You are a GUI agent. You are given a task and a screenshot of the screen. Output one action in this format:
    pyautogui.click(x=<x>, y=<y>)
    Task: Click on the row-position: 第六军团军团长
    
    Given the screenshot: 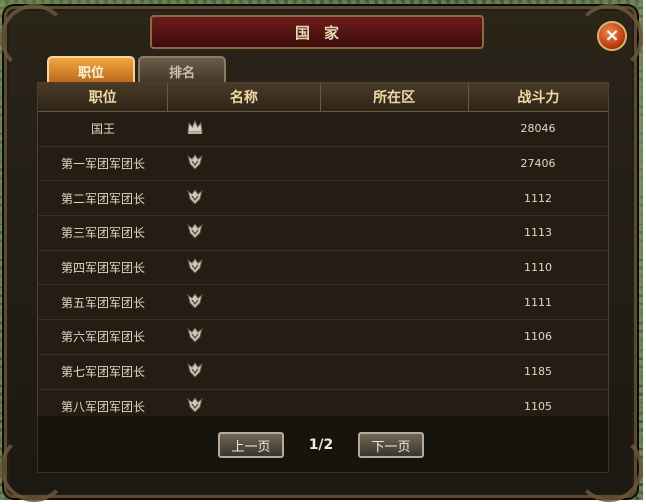 What is the action you would take?
    pyautogui.click(x=102, y=337)
    